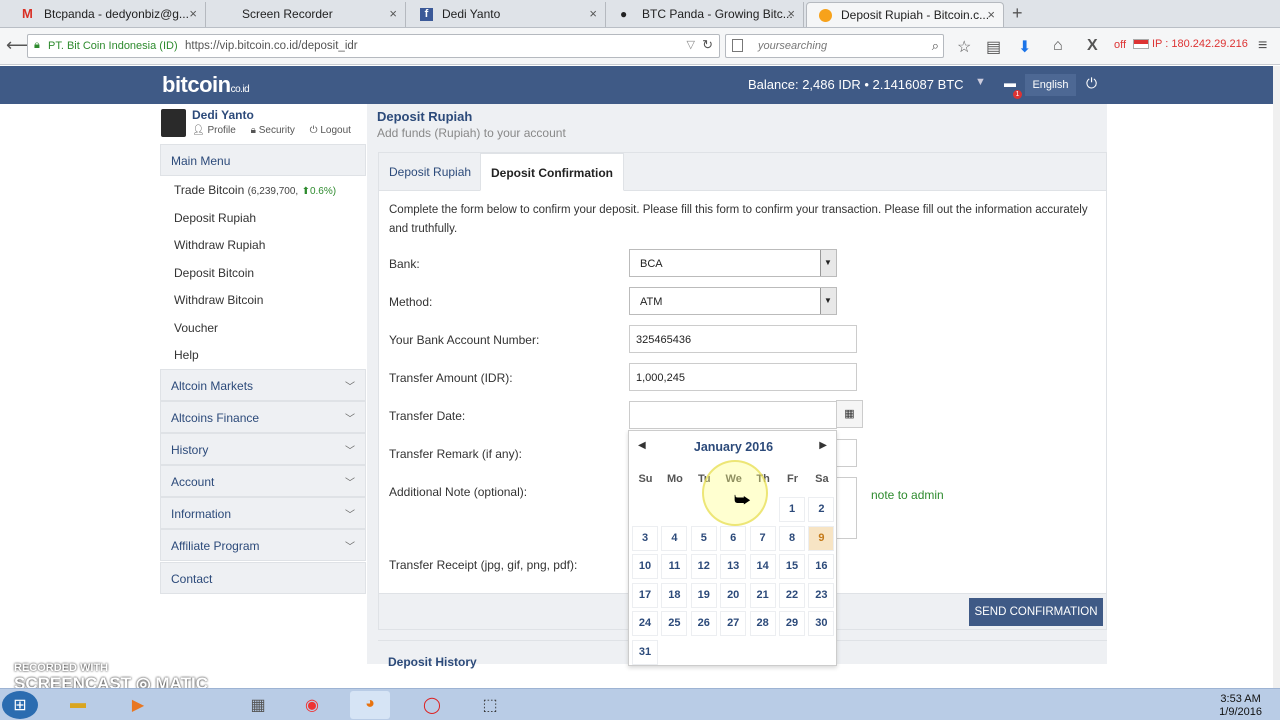 Image resolution: width=1280 pixels, height=720 pixels. Describe the element at coordinates (1240, 706) in the screenshot. I see `taskbar-clock: 3:53 AM 1/9/2016` at that location.